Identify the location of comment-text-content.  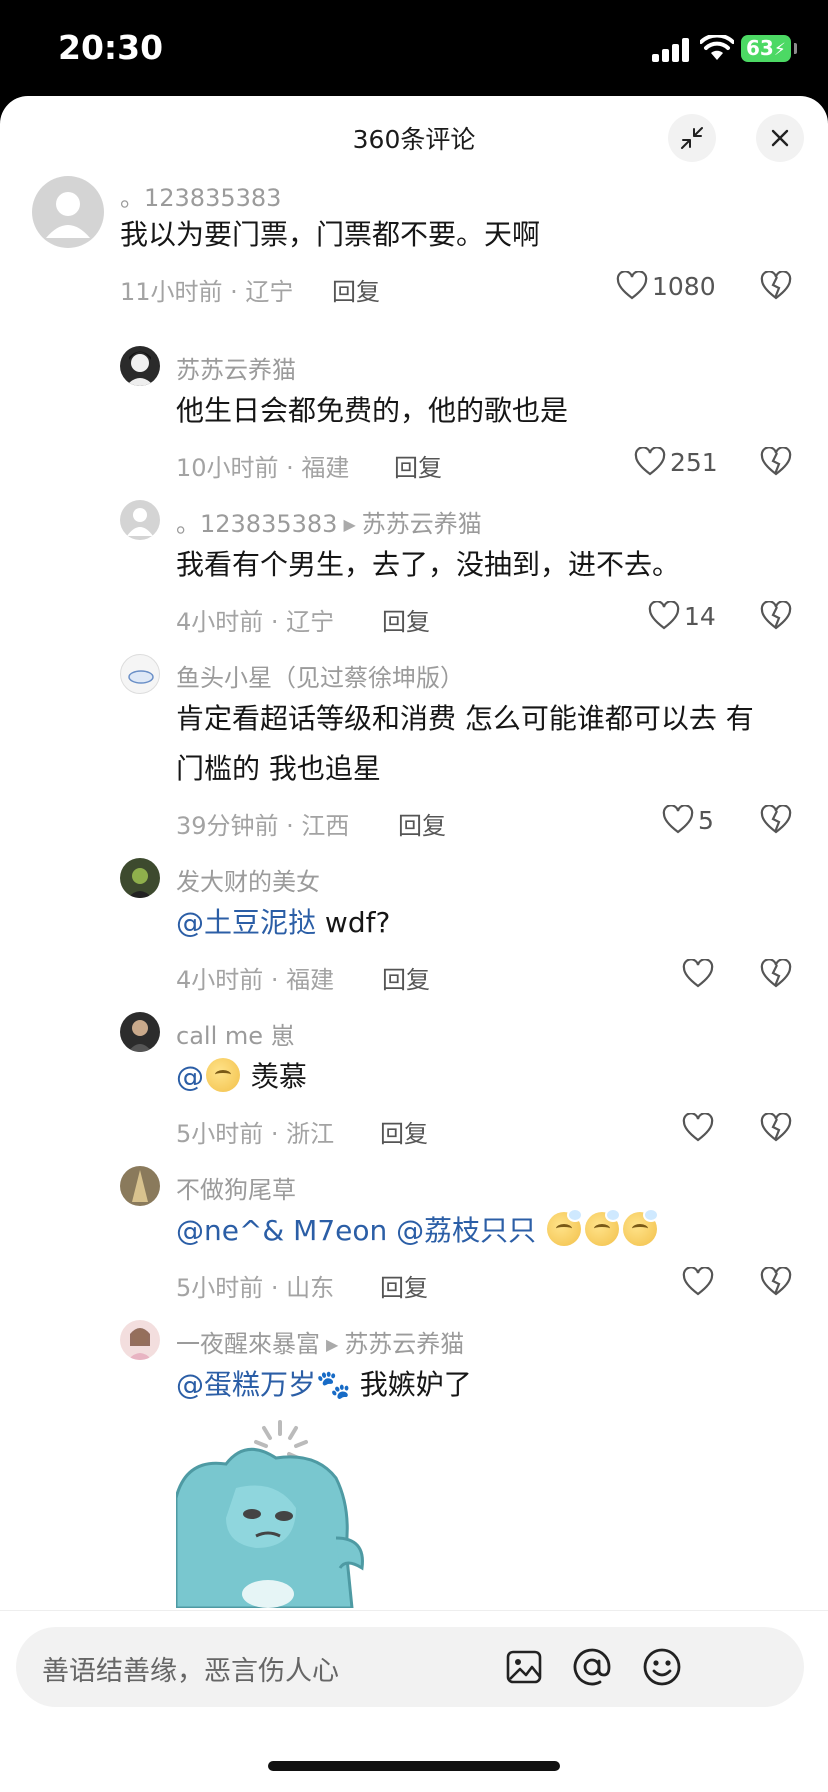
(540, 1230).